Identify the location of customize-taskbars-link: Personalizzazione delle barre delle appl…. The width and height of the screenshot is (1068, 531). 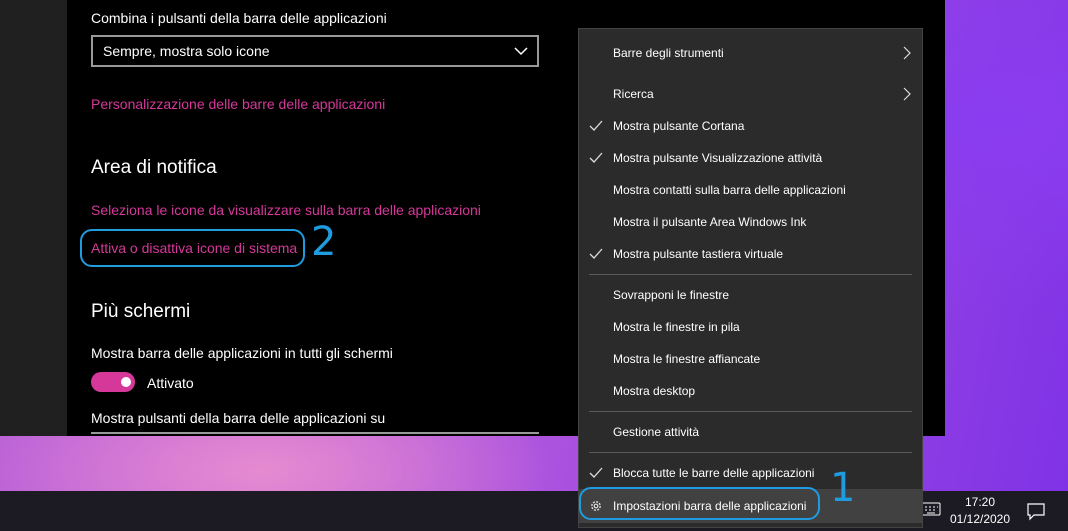
(238, 104).